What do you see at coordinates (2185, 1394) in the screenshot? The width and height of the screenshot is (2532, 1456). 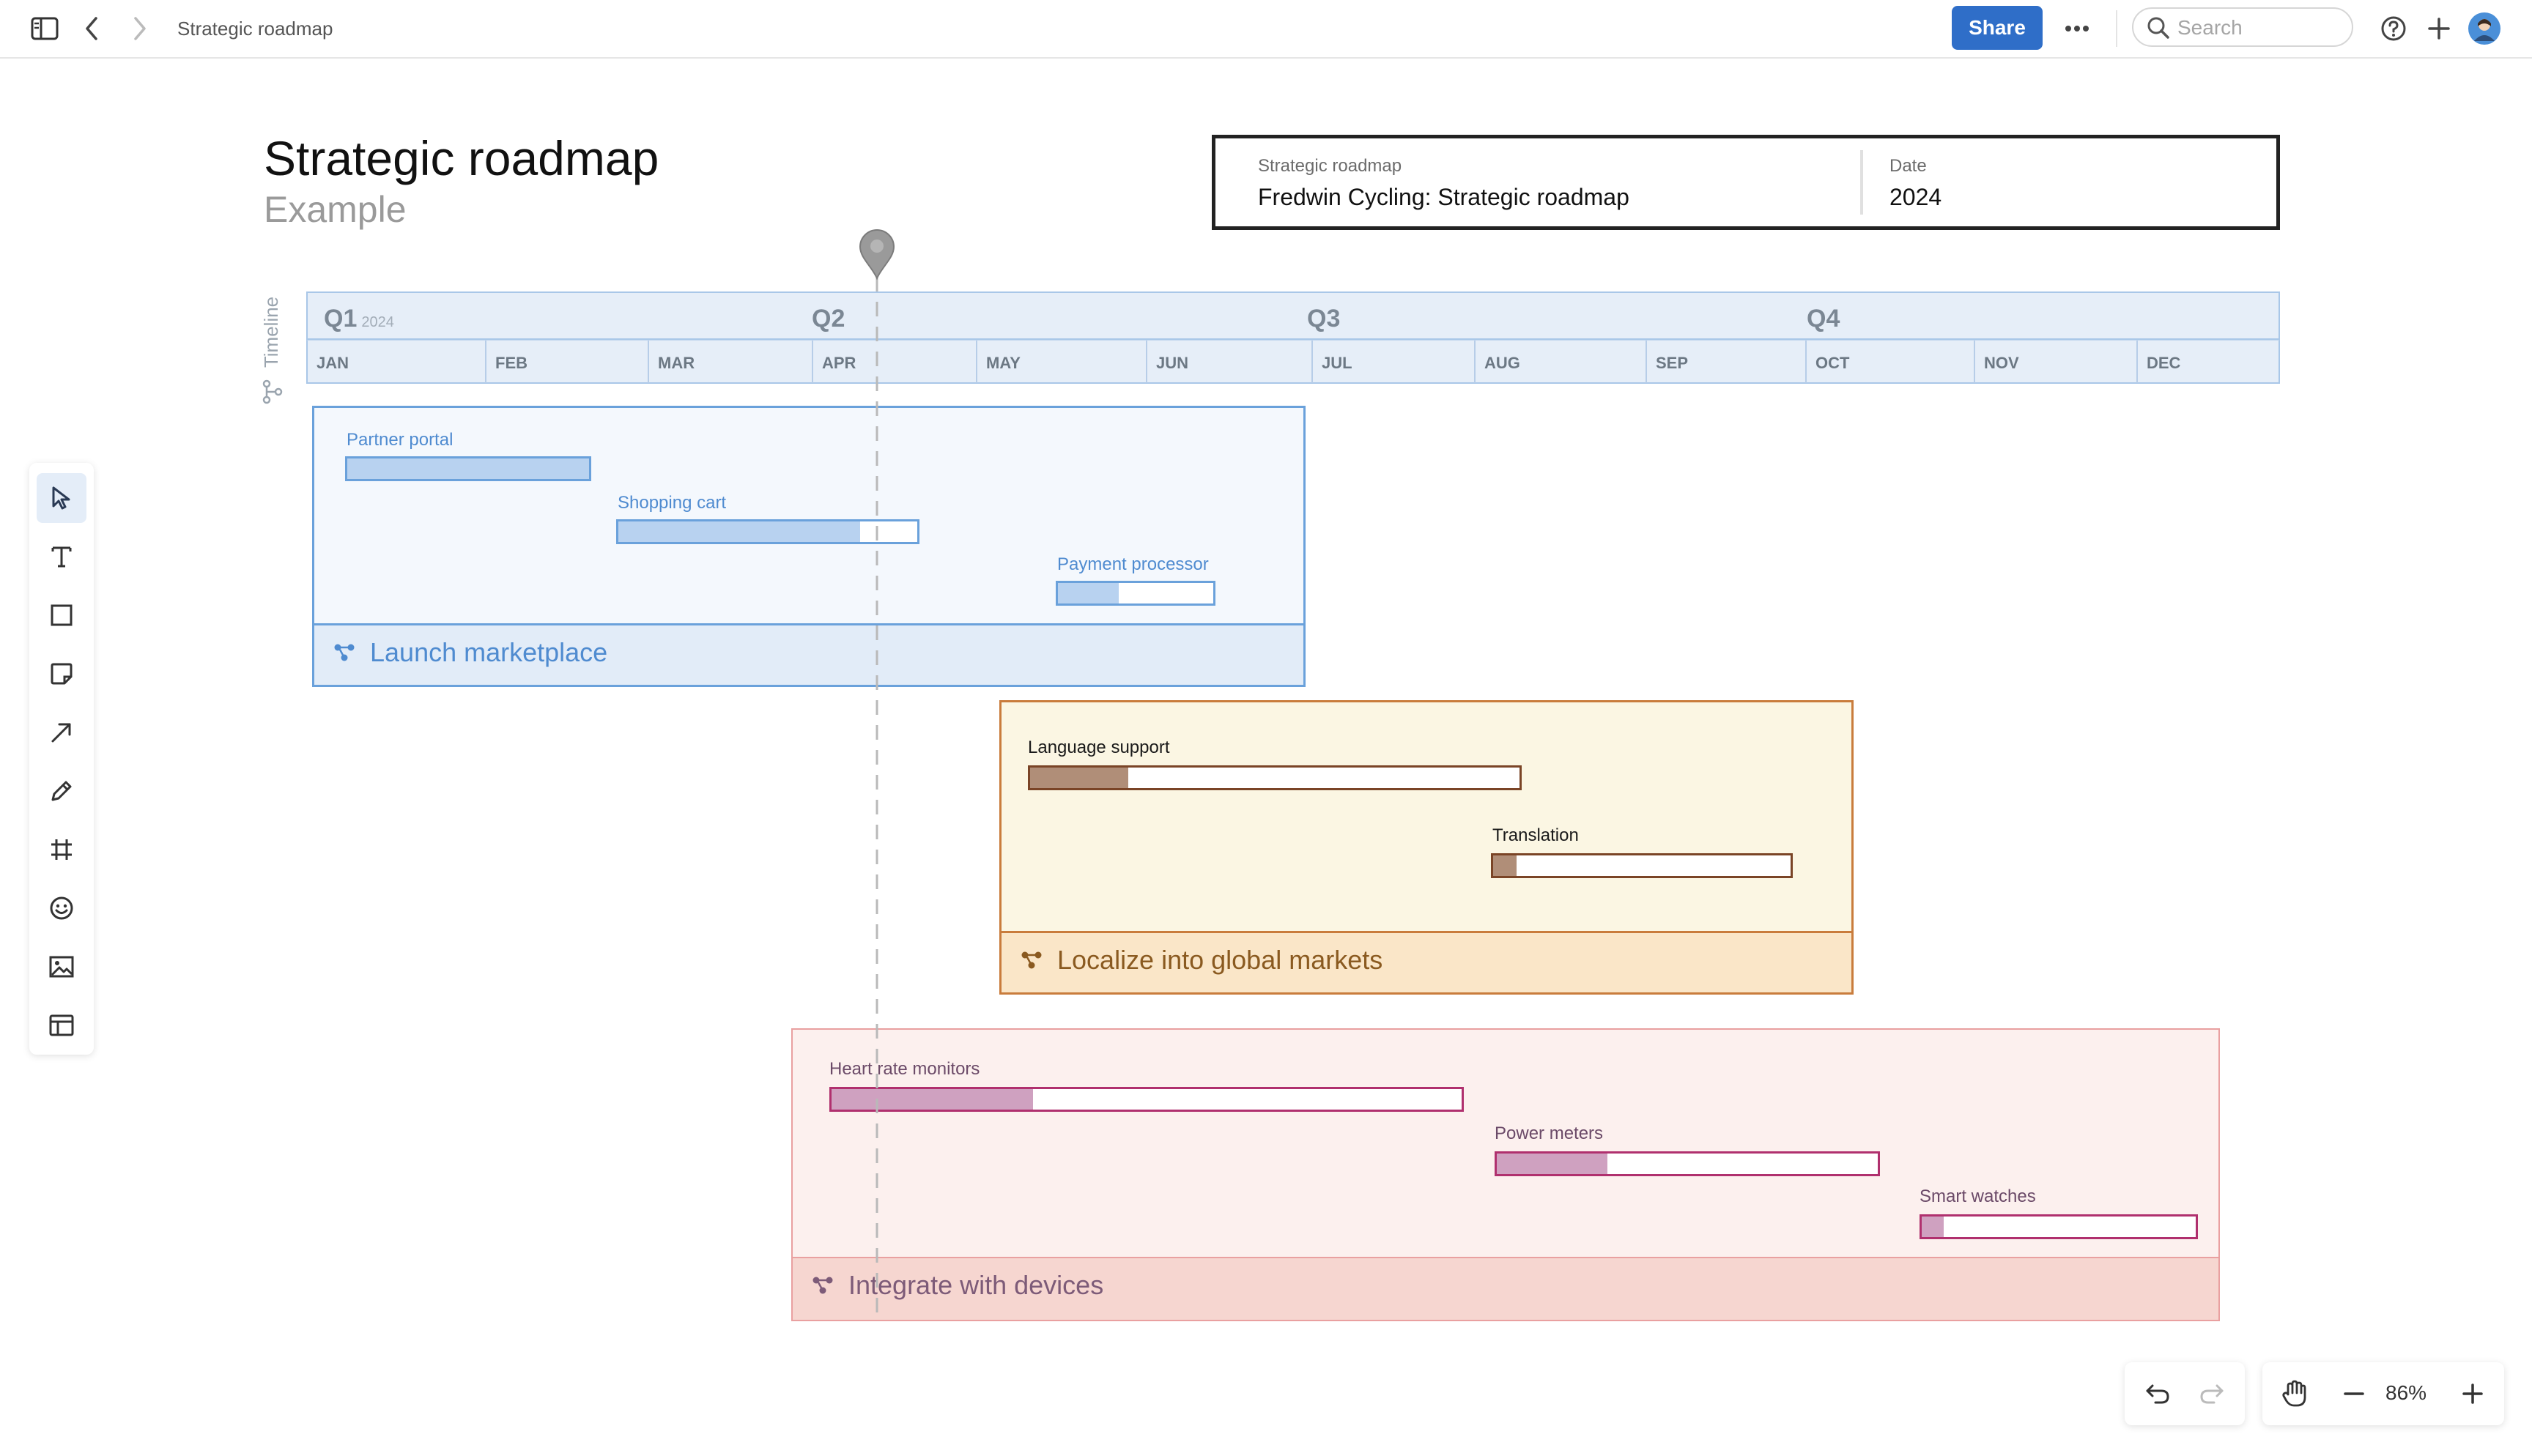 I see `history-controls` at bounding box center [2185, 1394].